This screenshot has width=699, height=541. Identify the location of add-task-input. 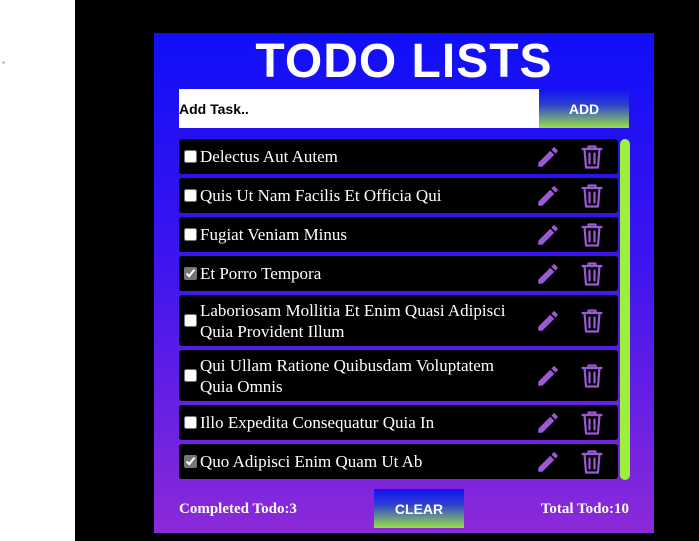
(359, 108).